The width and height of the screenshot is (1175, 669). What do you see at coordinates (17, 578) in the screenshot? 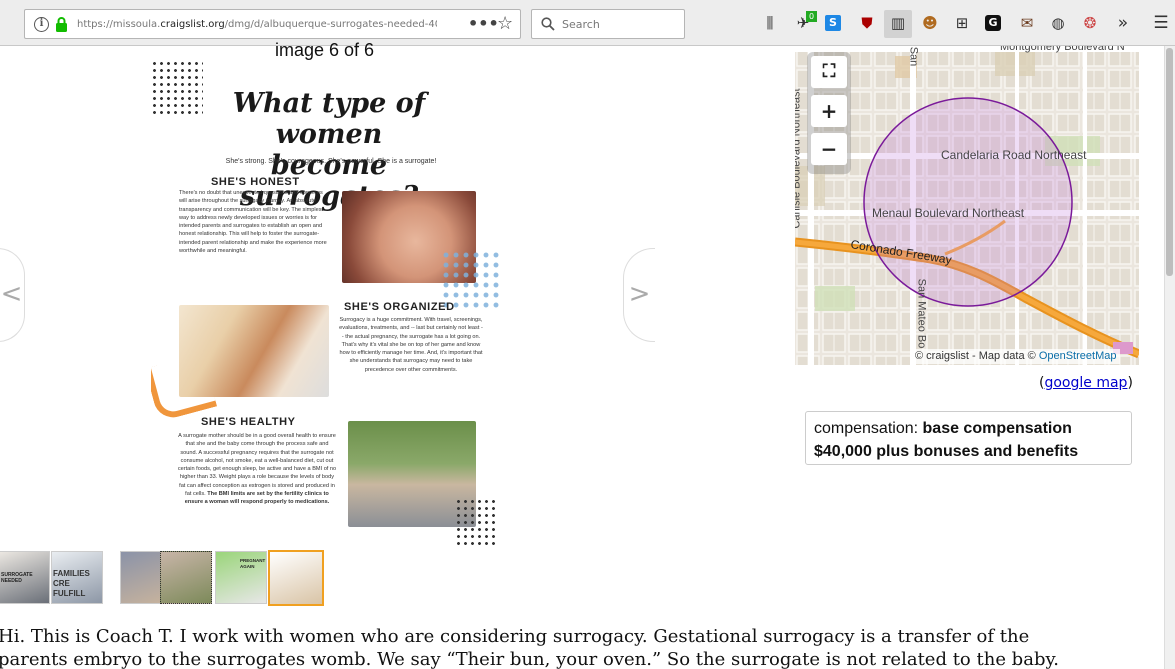
I see `thumbnail-1-text: SURROGATE NEEDED` at bounding box center [17, 578].